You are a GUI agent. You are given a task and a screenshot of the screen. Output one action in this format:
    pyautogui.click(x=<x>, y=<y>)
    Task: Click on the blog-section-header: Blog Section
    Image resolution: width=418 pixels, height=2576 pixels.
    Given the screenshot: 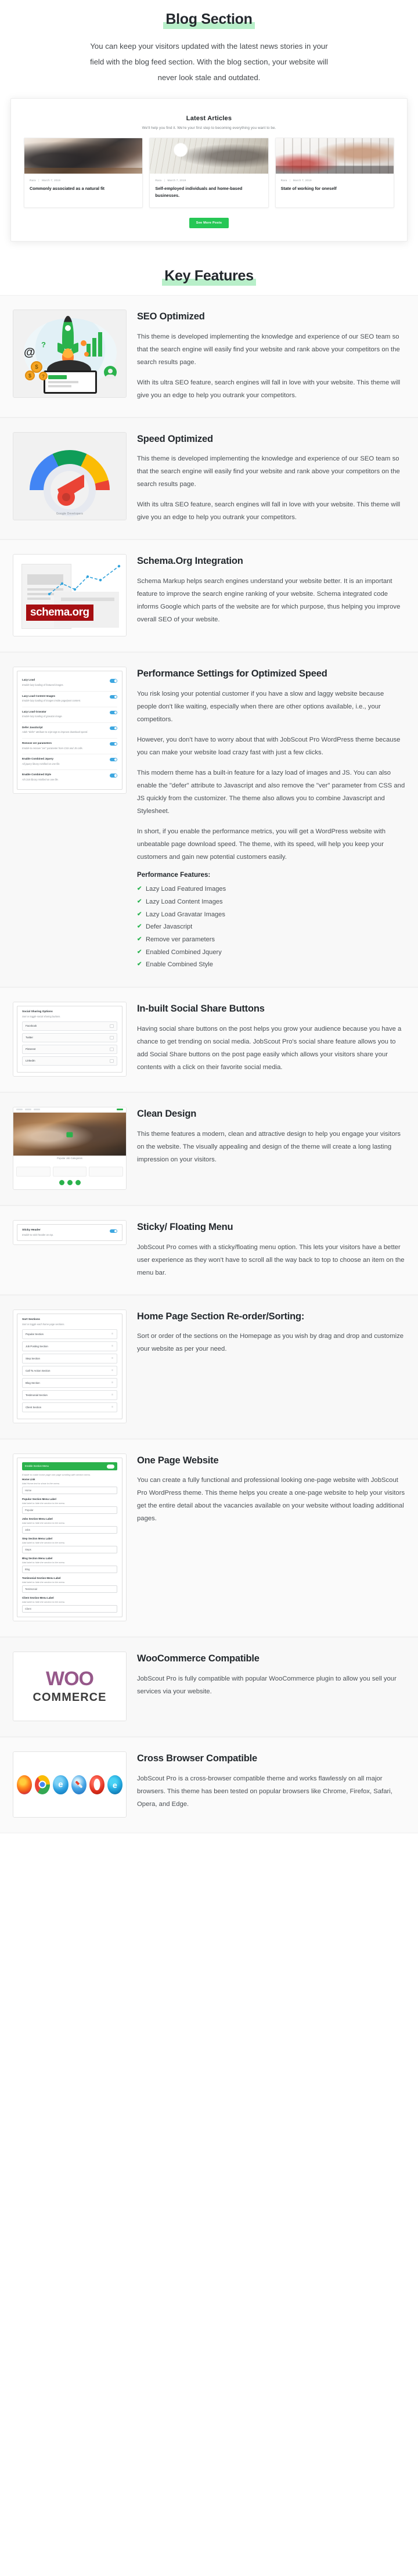 What is the action you would take?
    pyautogui.click(x=209, y=15)
    